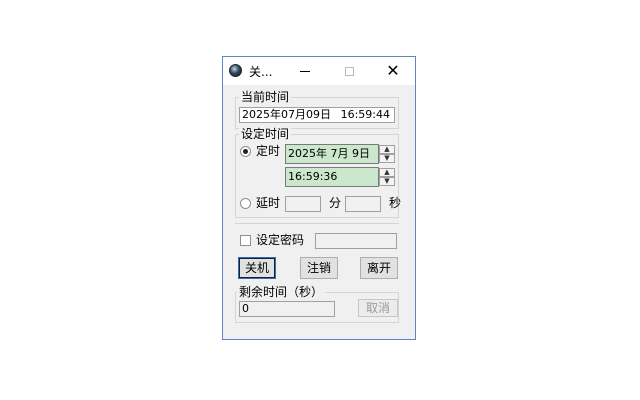 The height and width of the screenshot is (400, 640). I want to click on close-icon: ✕, so click(393, 70).